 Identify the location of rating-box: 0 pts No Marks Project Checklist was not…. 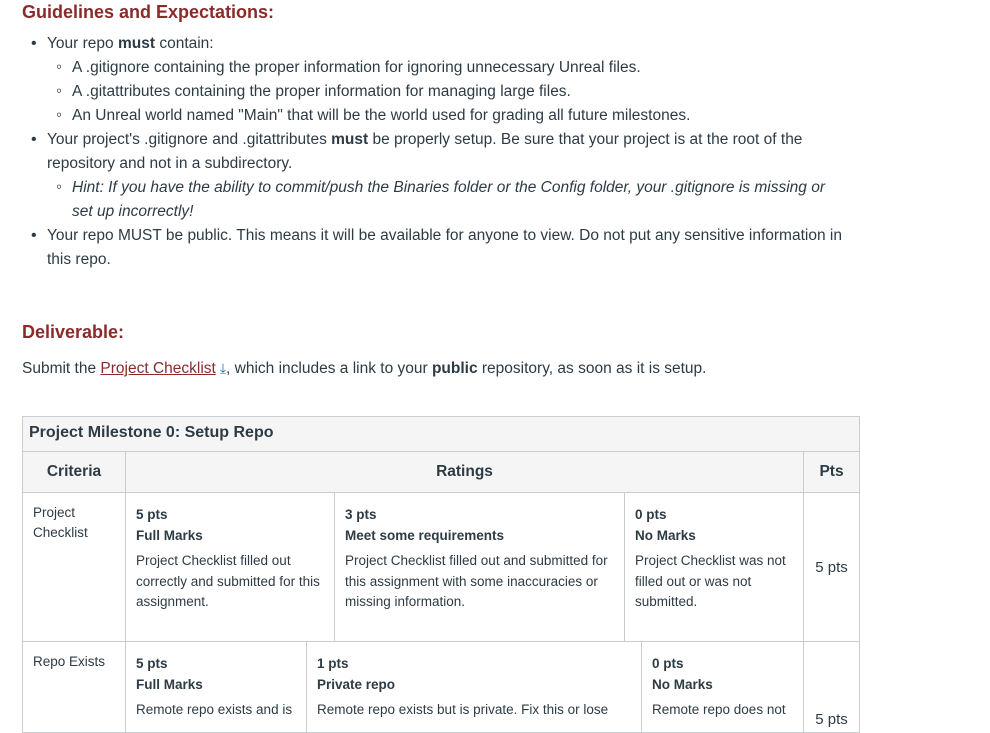
(710, 558).